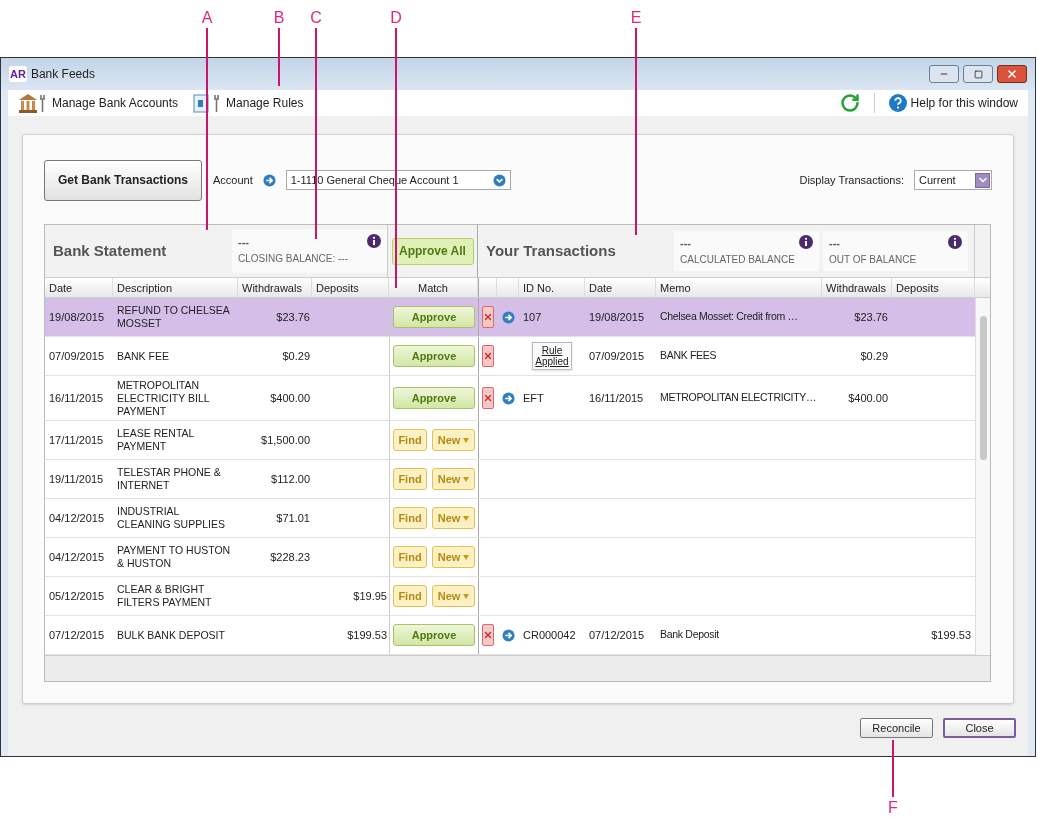  Describe the element at coordinates (432, 251) in the screenshot. I see `approve-all-button: Approve All` at that location.